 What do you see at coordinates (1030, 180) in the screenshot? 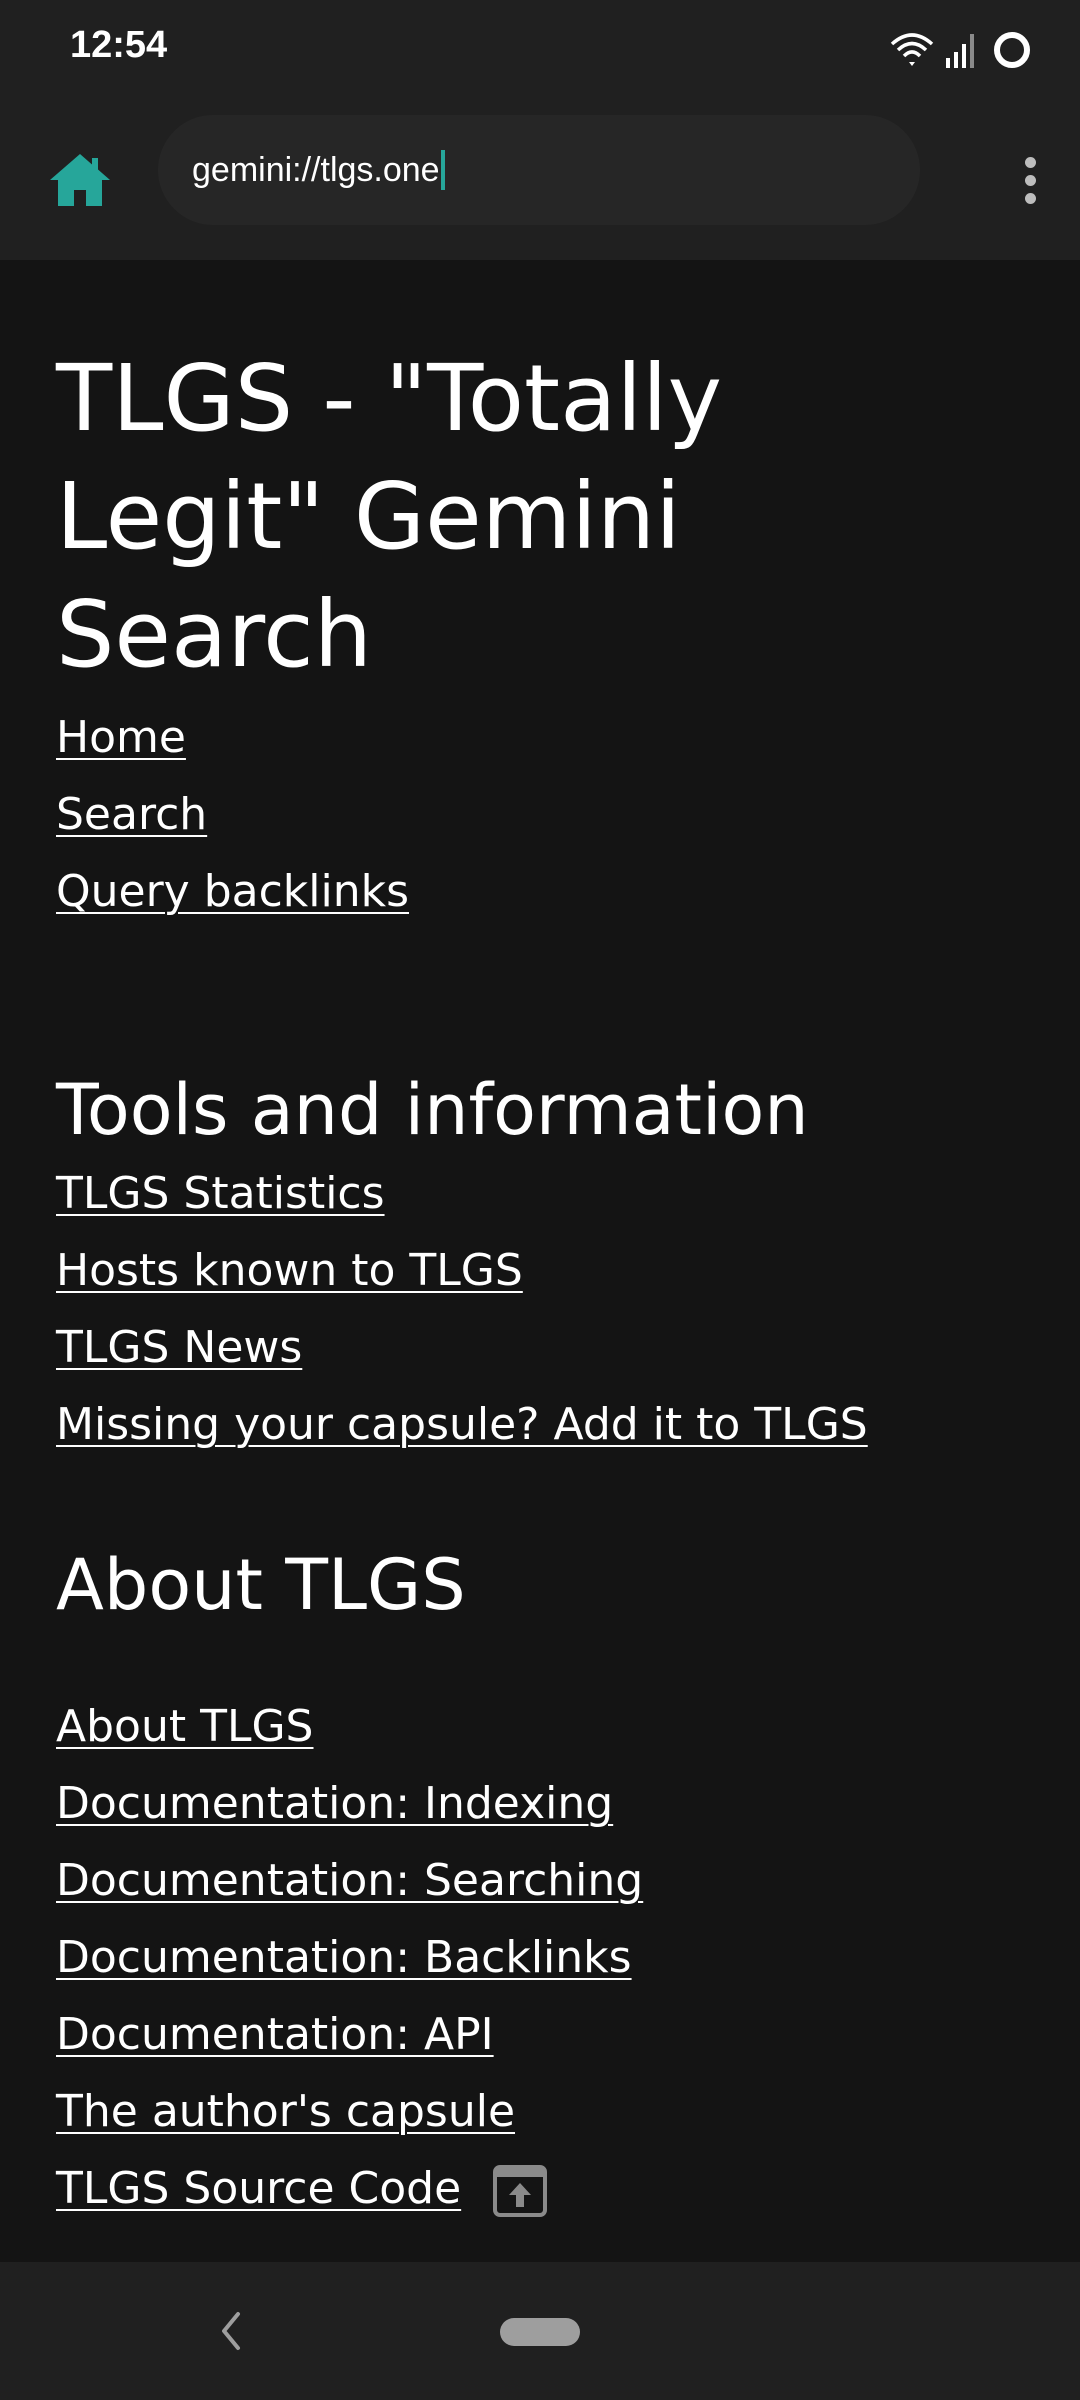
I see `overflow-menu-button` at bounding box center [1030, 180].